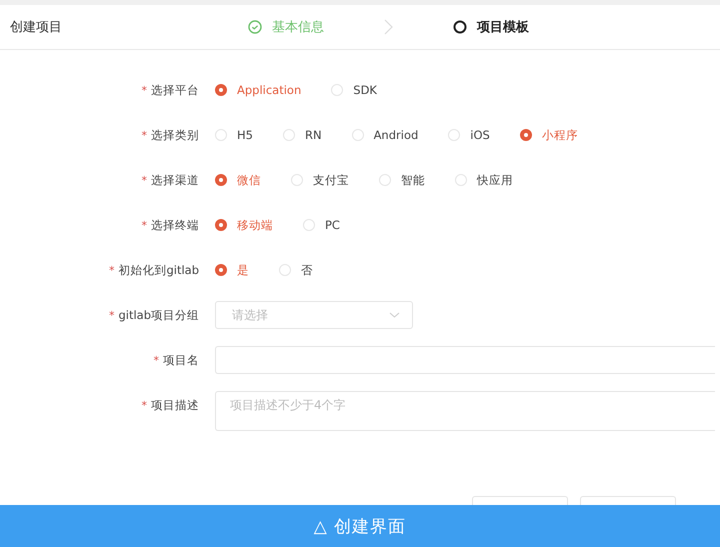 This screenshot has height=547, width=720. What do you see at coordinates (255, 225) in the screenshot?
I see `option-label: 移动端` at bounding box center [255, 225].